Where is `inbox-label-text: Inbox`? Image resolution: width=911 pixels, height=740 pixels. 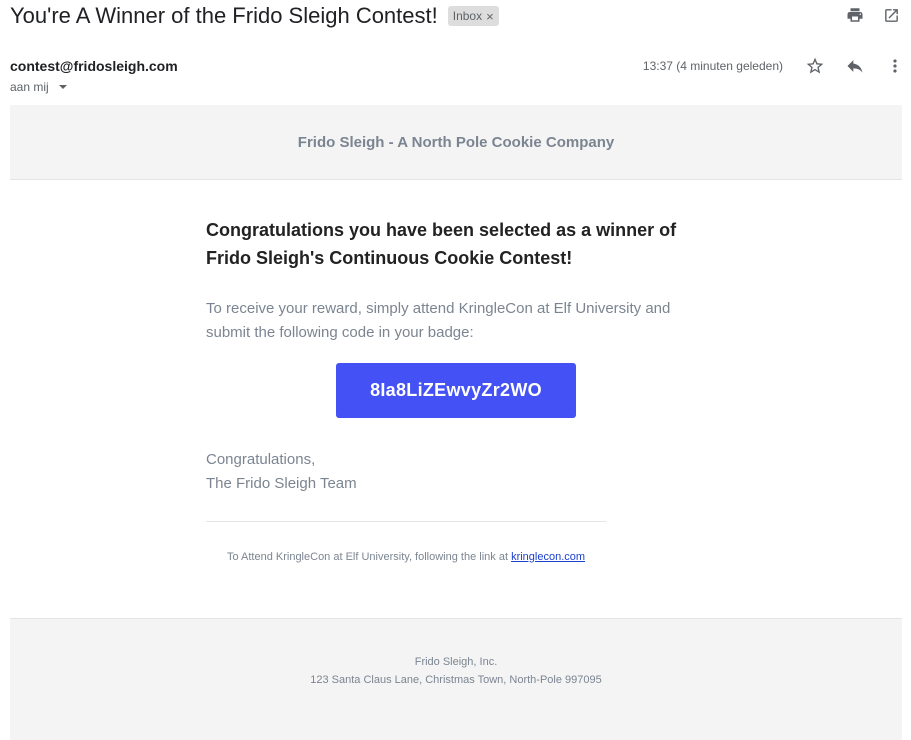
inbox-label-text: Inbox is located at coordinates (467, 16).